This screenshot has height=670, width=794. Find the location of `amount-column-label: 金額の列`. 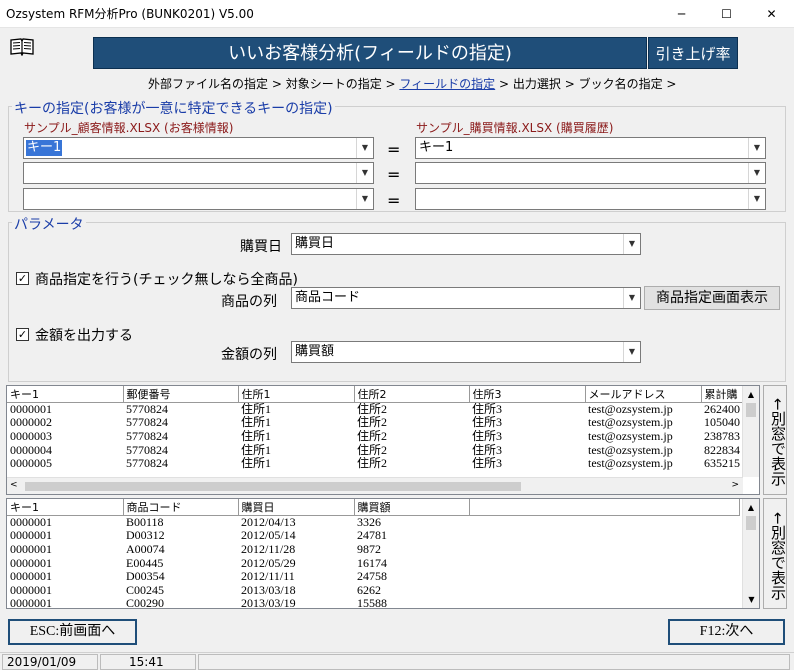

amount-column-label: 金額の列 is located at coordinates (249, 355).